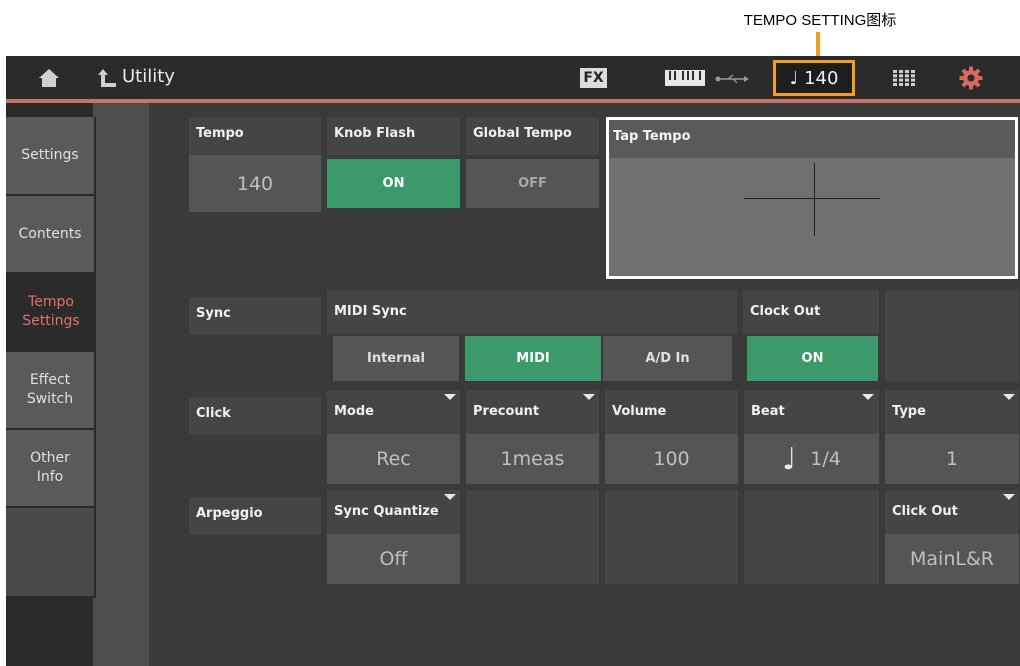 The width and height of the screenshot is (1020, 666). What do you see at coordinates (51, 391) in the screenshot?
I see `sidebar-item-effect-switch: Effect Switch` at bounding box center [51, 391].